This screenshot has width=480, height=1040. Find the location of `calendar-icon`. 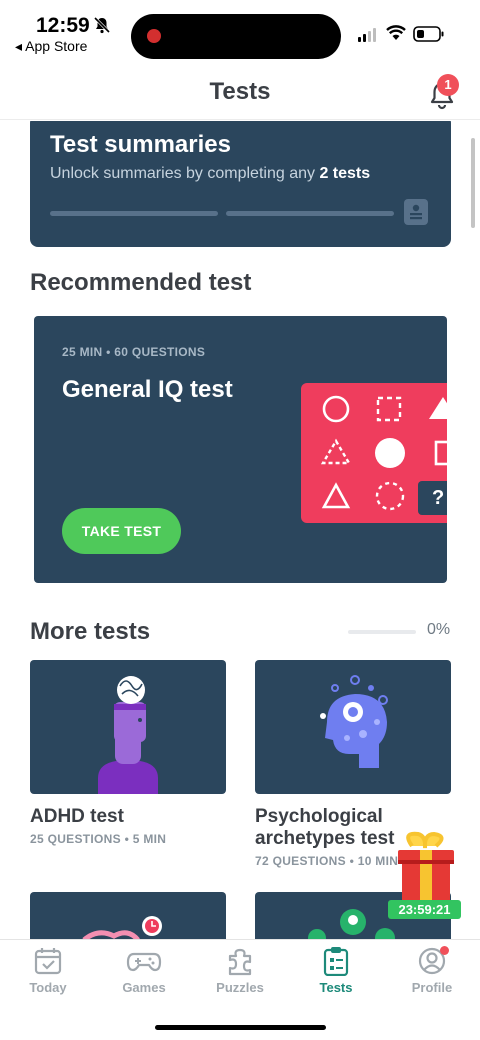

calendar-icon is located at coordinates (48, 961).